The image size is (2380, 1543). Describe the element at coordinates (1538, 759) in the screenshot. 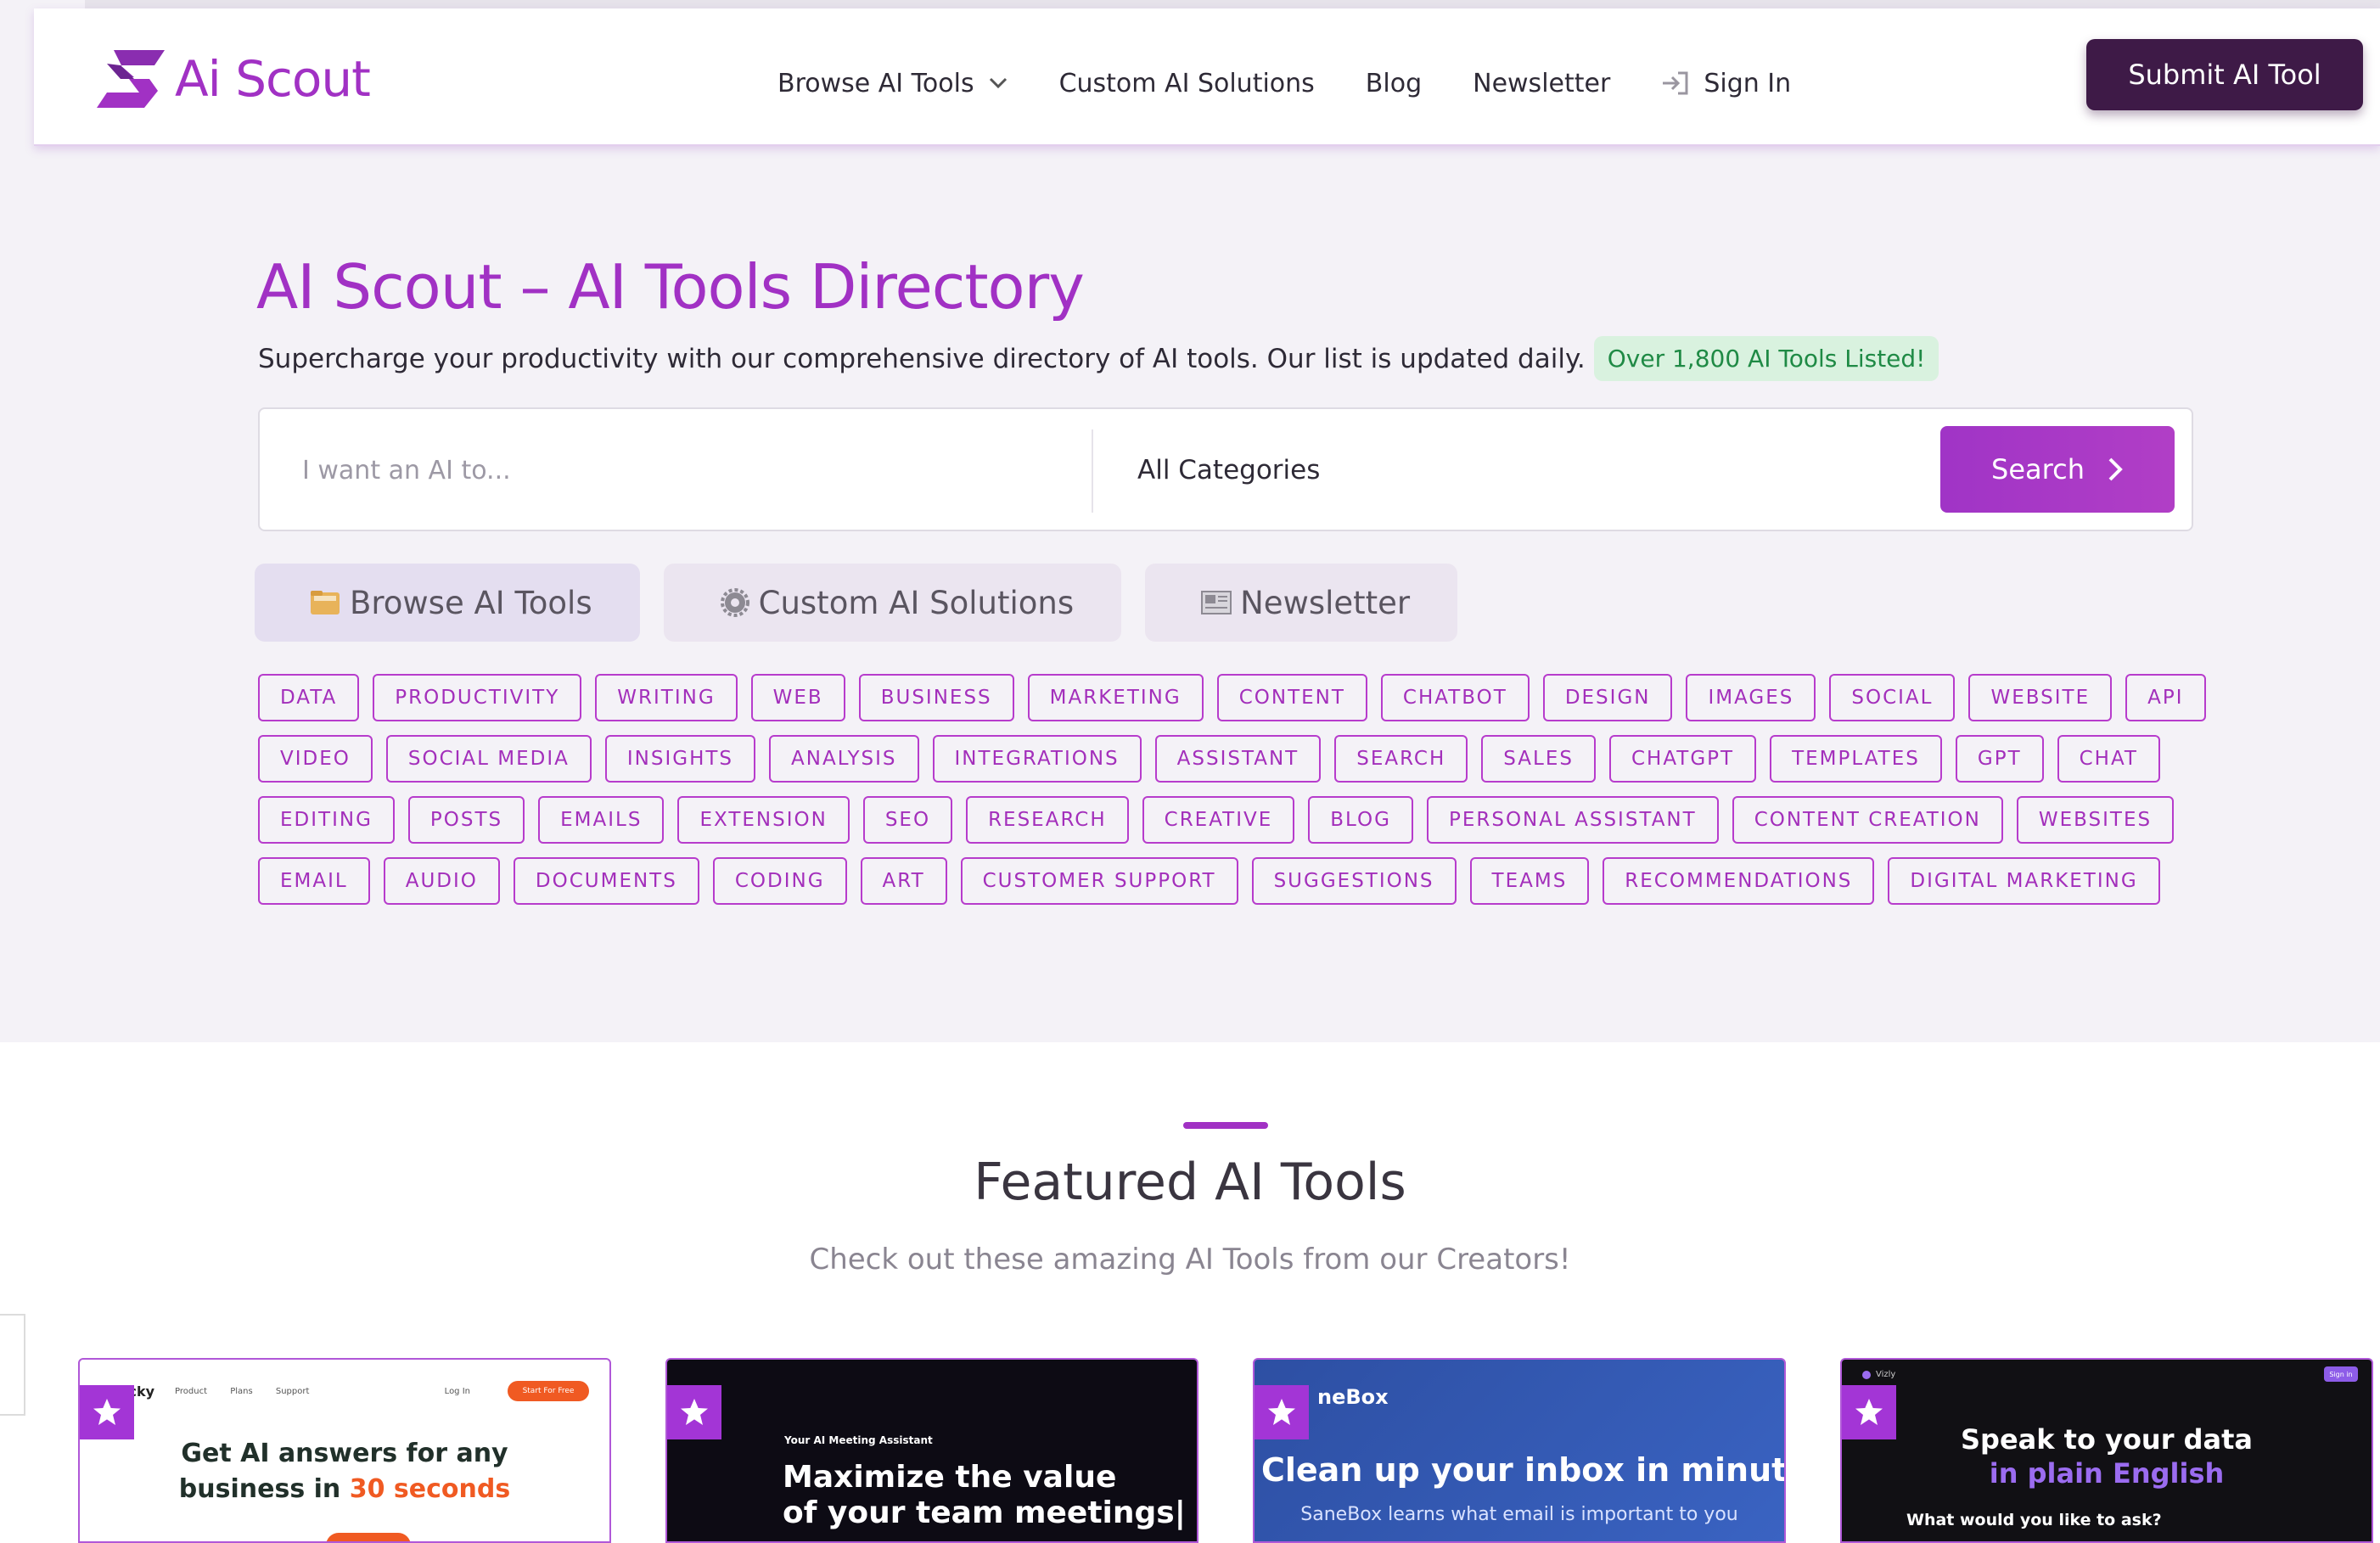

I see `tag-sales: SALES` at that location.